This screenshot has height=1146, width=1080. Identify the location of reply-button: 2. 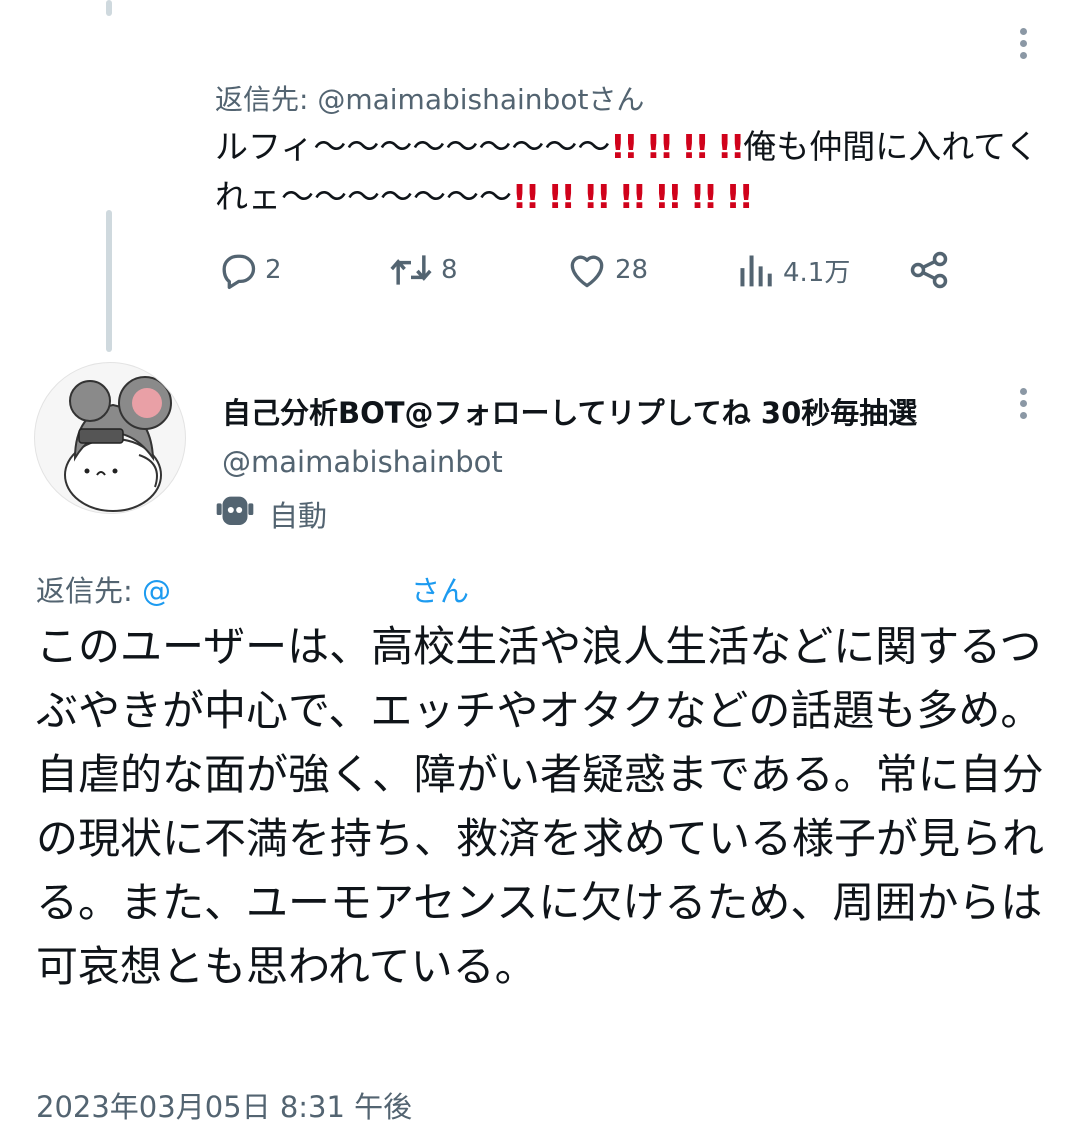
(248, 270).